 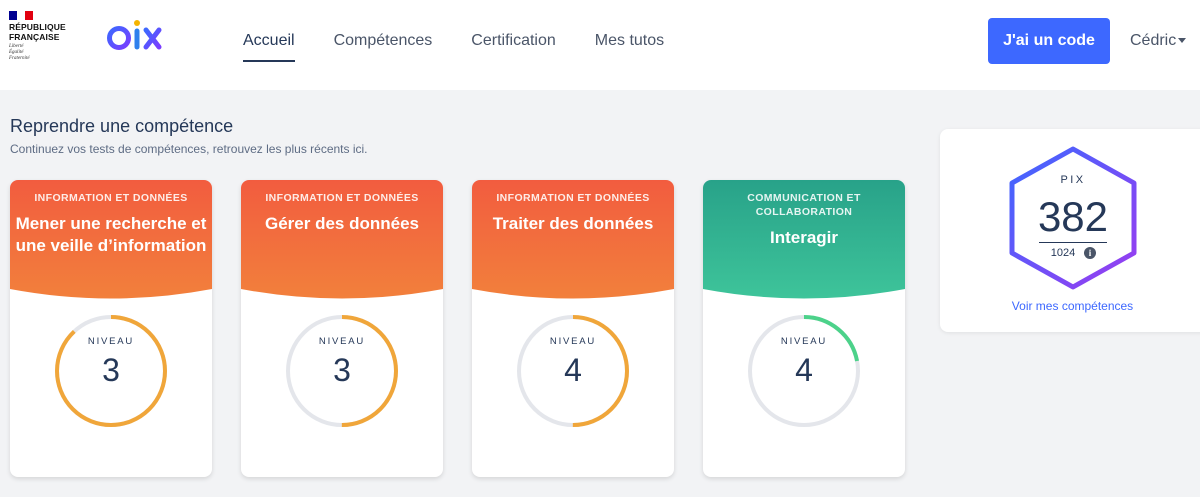 What do you see at coordinates (21, 15) in the screenshot?
I see `french-flag-icon` at bounding box center [21, 15].